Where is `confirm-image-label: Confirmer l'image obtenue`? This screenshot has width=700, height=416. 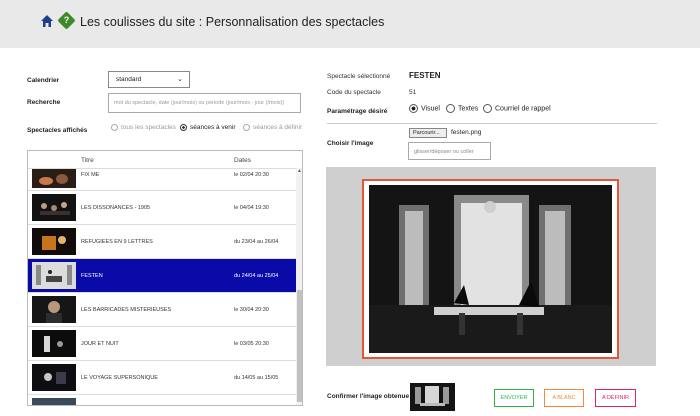
confirm-image-label: Confirmer l'image obtenue is located at coordinates (368, 396).